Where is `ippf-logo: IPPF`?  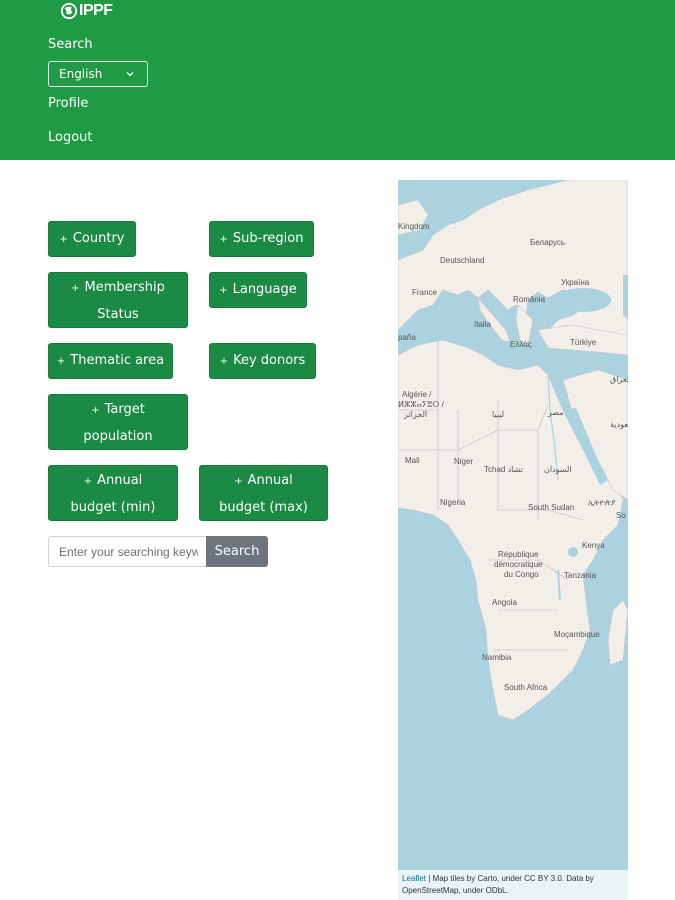 ippf-logo: IPPF is located at coordinates (86, 11).